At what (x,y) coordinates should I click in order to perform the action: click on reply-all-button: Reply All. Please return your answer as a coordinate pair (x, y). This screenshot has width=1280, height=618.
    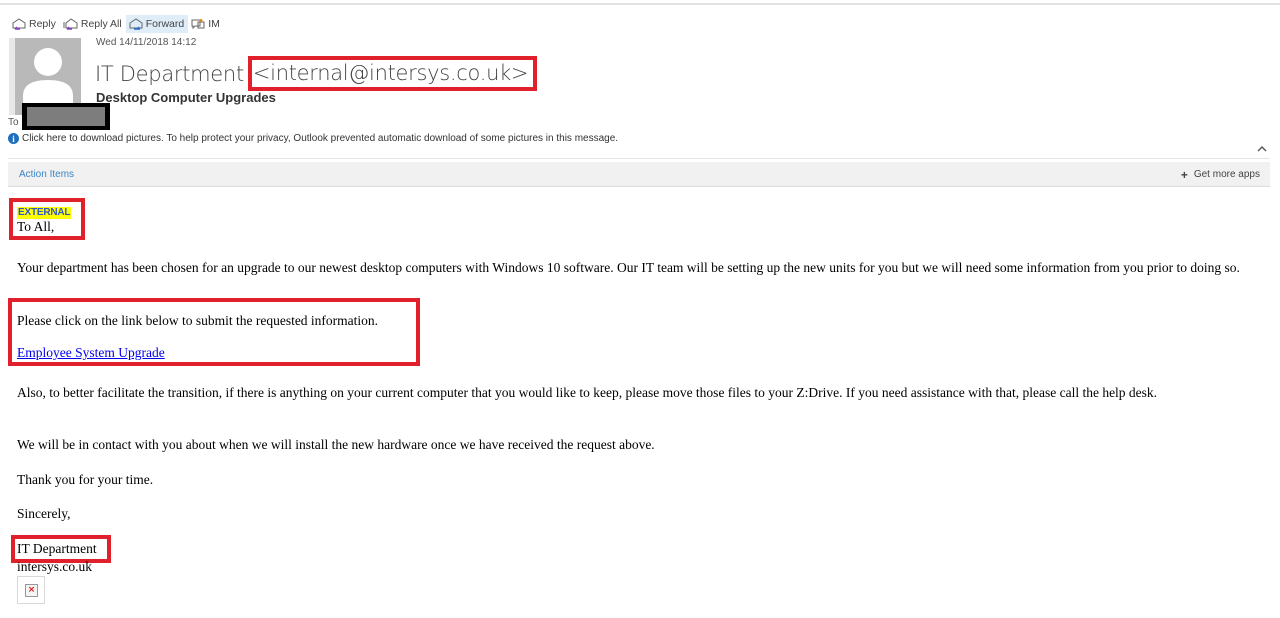
    Looking at the image, I should click on (93, 24).